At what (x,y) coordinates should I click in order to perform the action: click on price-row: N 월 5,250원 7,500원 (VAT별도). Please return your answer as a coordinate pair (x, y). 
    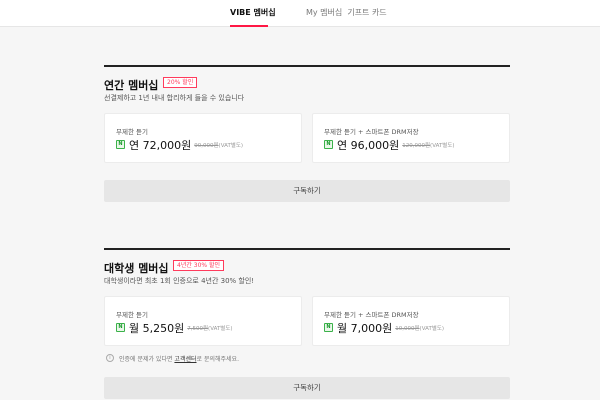
    Looking at the image, I should click on (174, 328).